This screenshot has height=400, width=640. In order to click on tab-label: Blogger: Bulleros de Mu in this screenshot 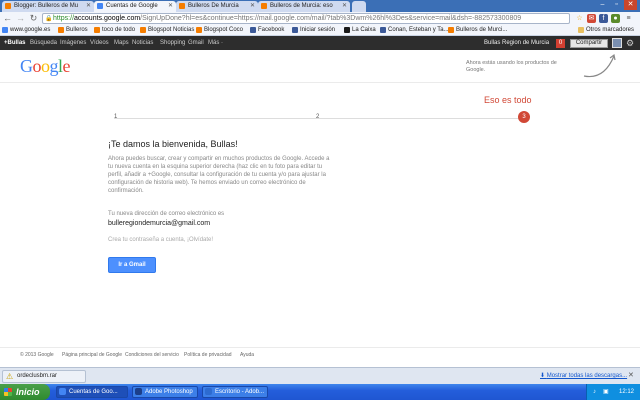, I will do `click(46, 6)`.